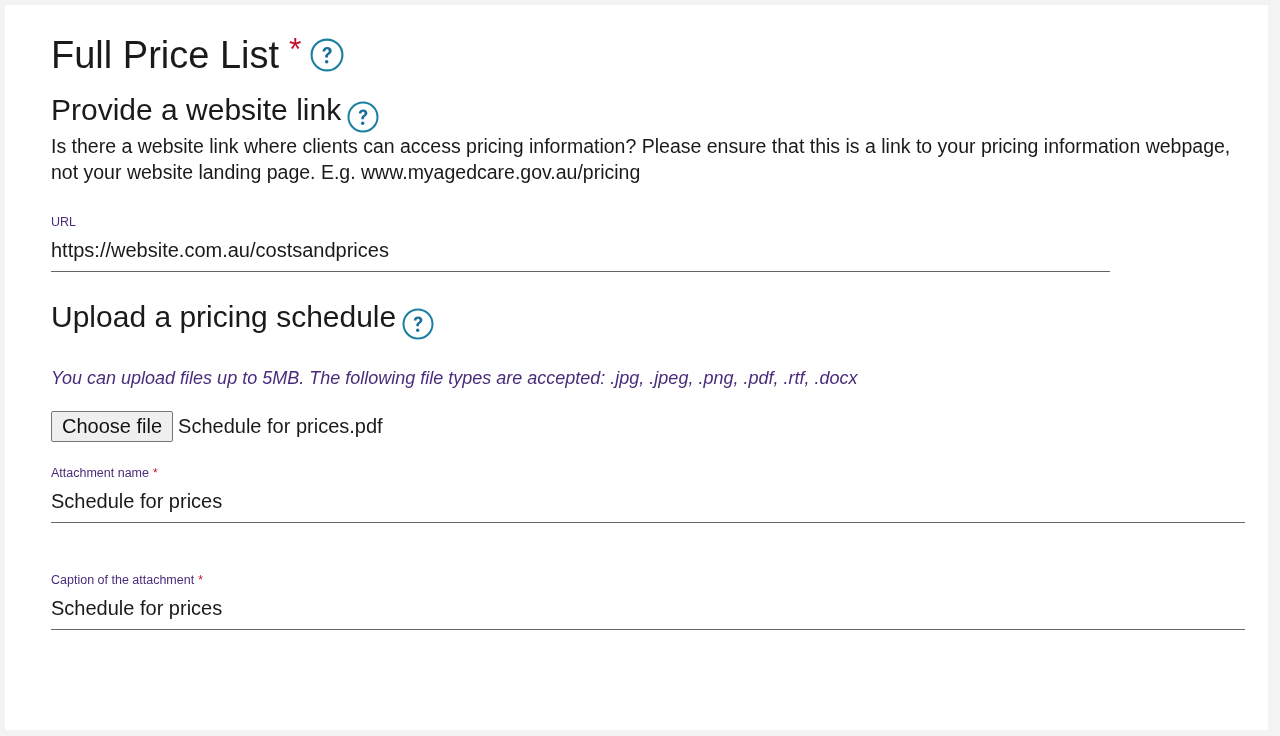 Image resolution: width=1280 pixels, height=736 pixels. I want to click on page-title: Full Price List, so click(165, 55).